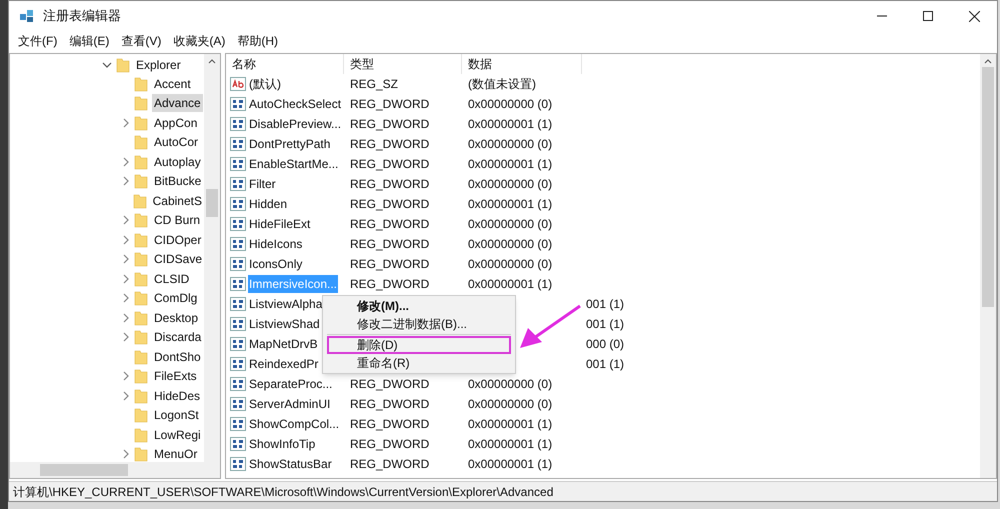 The width and height of the screenshot is (1000, 509). I want to click on tree-item: CD Burn, so click(177, 220).